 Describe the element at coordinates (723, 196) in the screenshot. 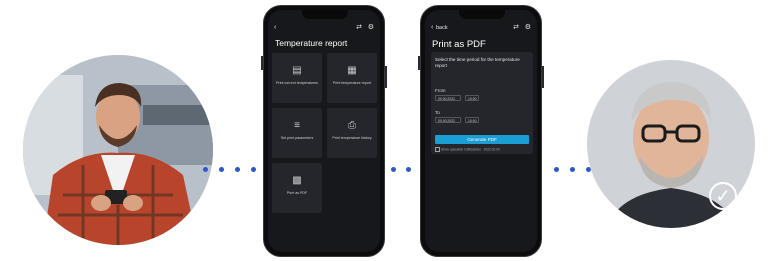

I see `checkmark-badge-icon: ✓` at that location.